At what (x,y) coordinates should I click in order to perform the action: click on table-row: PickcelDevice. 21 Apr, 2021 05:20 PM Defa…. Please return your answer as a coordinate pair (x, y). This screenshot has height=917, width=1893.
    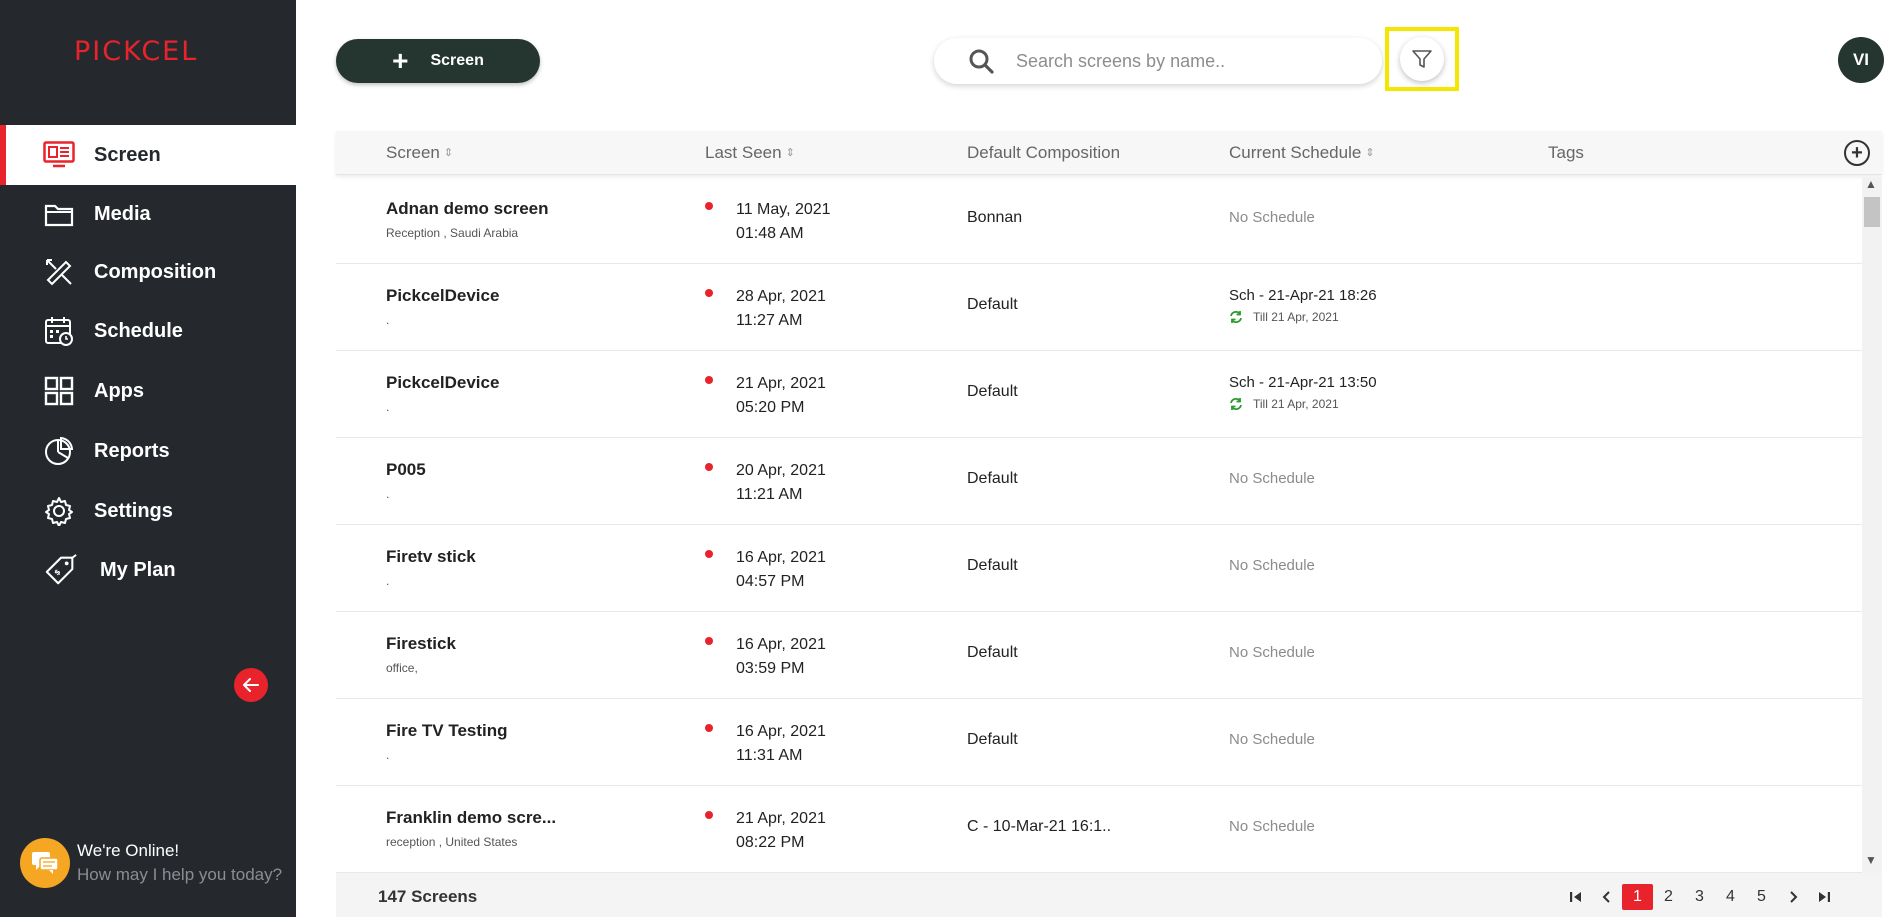
    Looking at the image, I should click on (1099, 394).